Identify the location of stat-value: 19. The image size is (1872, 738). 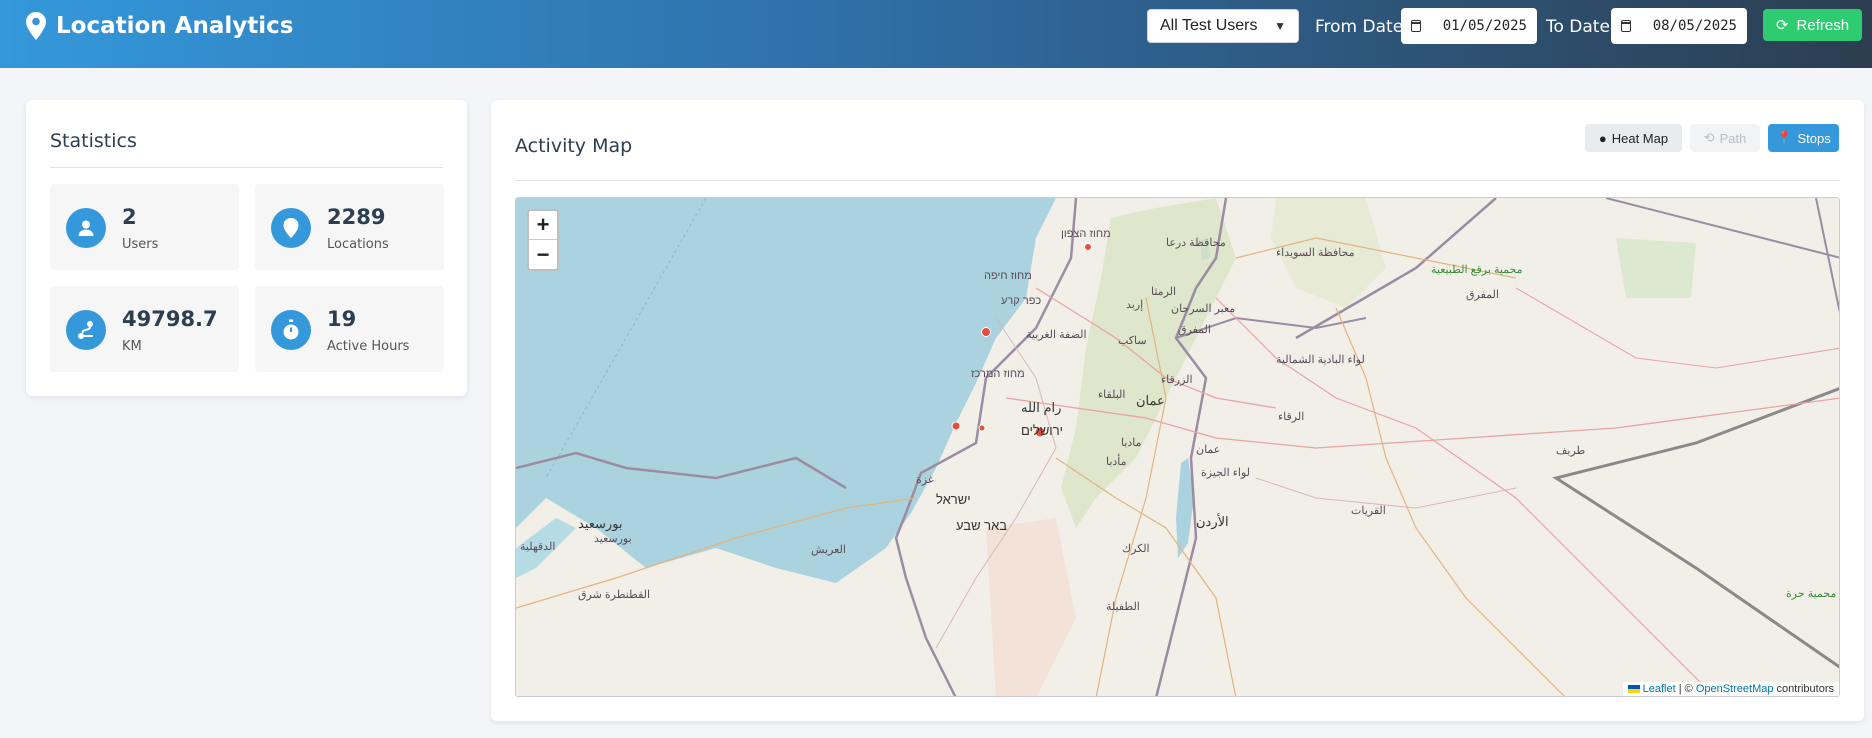
(342, 319).